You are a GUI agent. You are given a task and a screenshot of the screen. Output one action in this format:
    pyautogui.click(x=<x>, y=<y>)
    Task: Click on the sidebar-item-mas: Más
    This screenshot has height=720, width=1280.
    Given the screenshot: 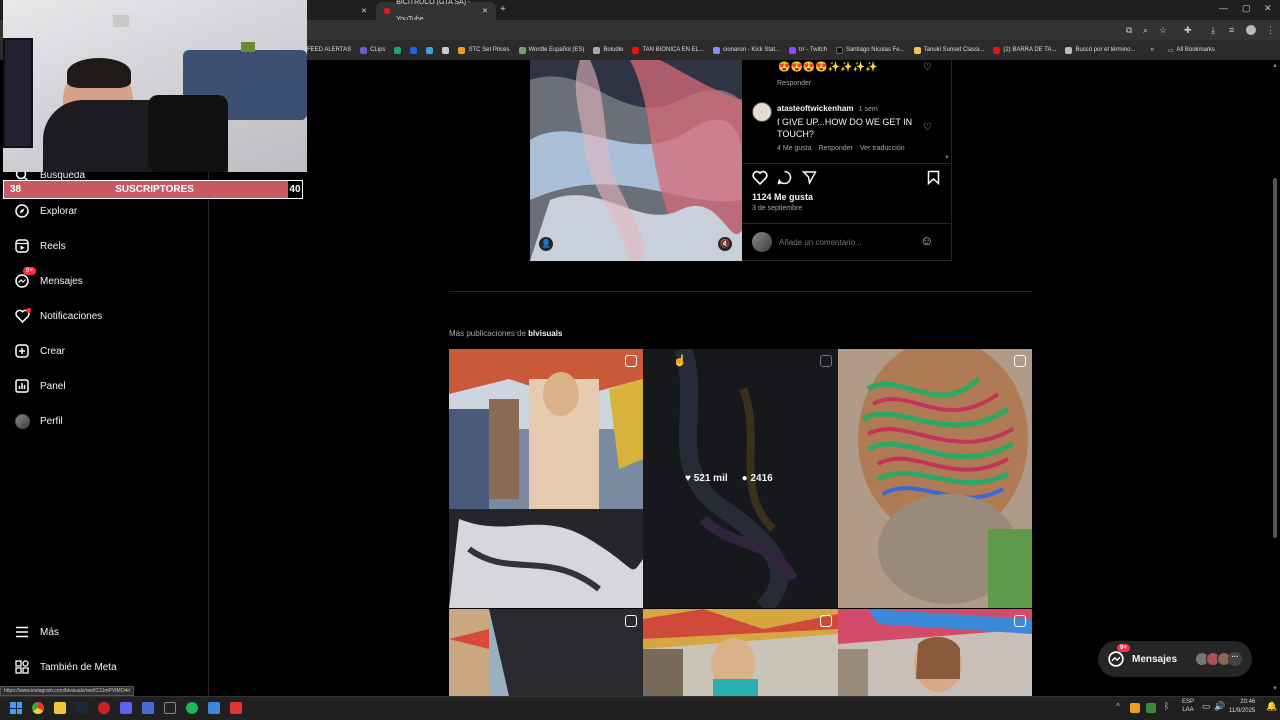 What is the action you would take?
    pyautogui.click(x=36, y=632)
    